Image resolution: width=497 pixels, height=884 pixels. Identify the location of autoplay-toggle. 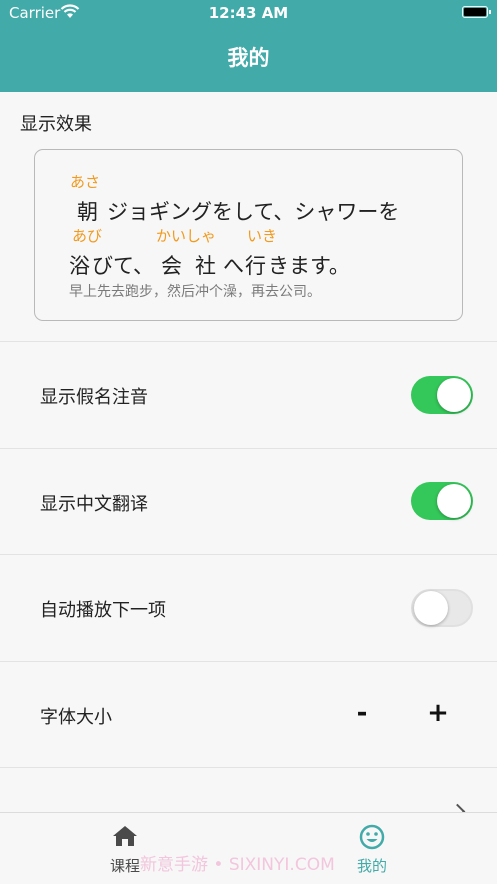
(442, 608).